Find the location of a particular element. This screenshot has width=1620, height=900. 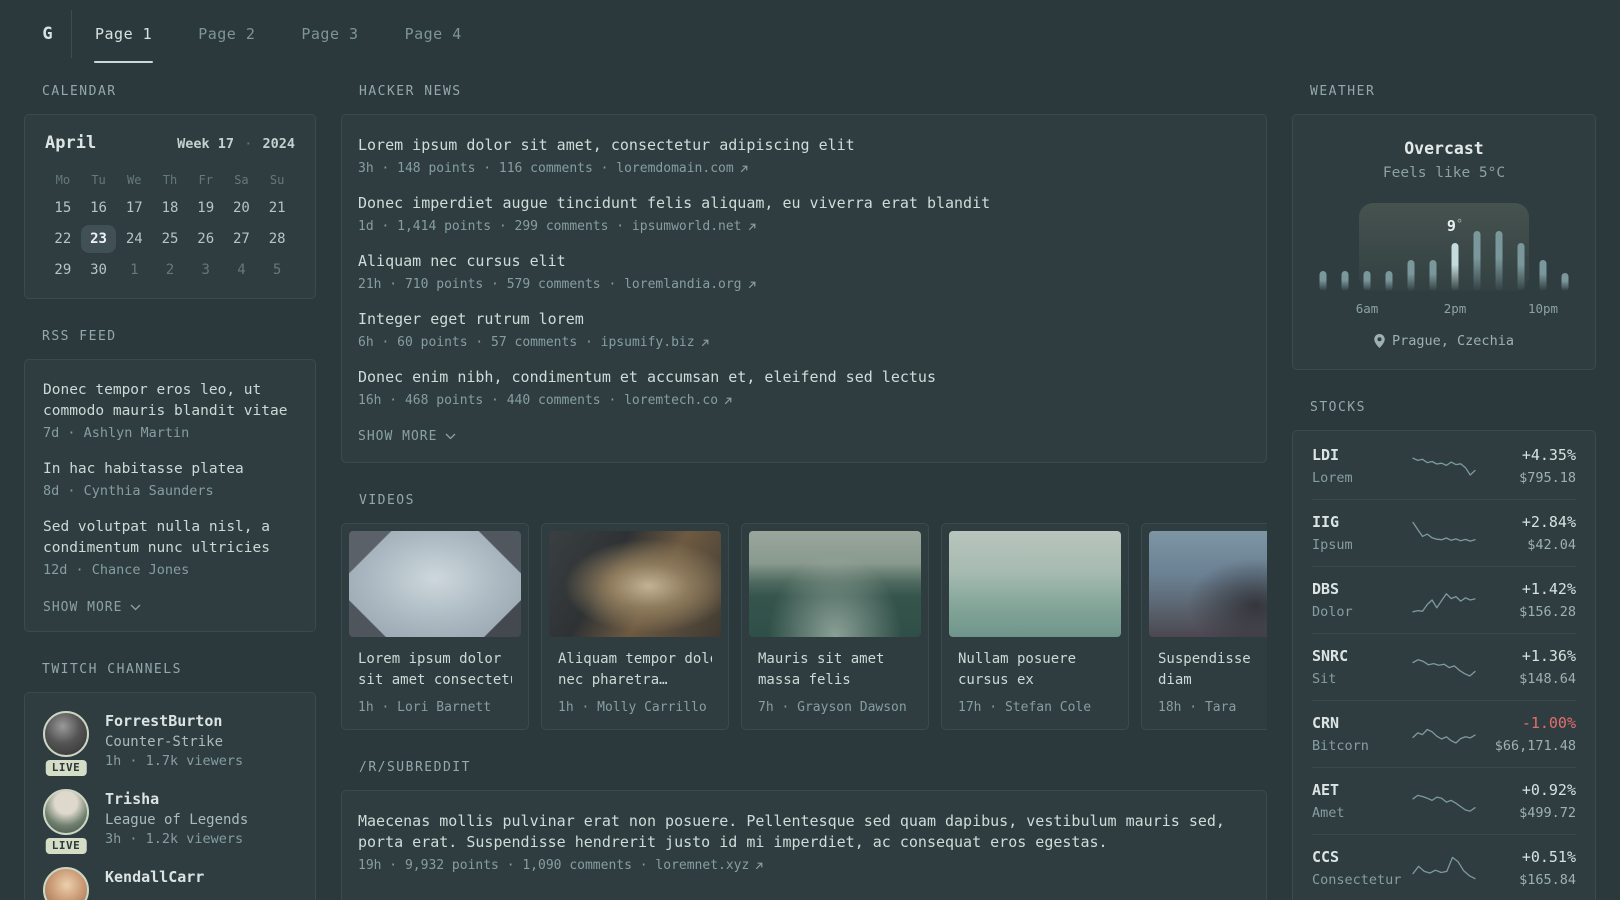

feed-item-title: Integer eget rutrum lorem is located at coordinates (804, 319).